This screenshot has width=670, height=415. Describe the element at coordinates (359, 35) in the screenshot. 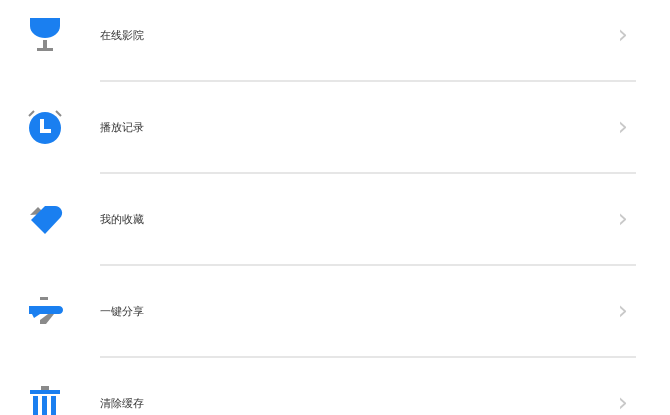

I see `menu-item-label: 在线影院` at that location.